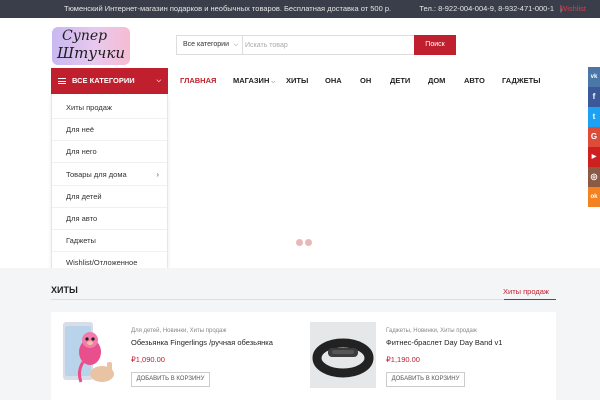  What do you see at coordinates (91, 53) in the screenshot?
I see `logo-text-line2: Штучки` at bounding box center [91, 53].